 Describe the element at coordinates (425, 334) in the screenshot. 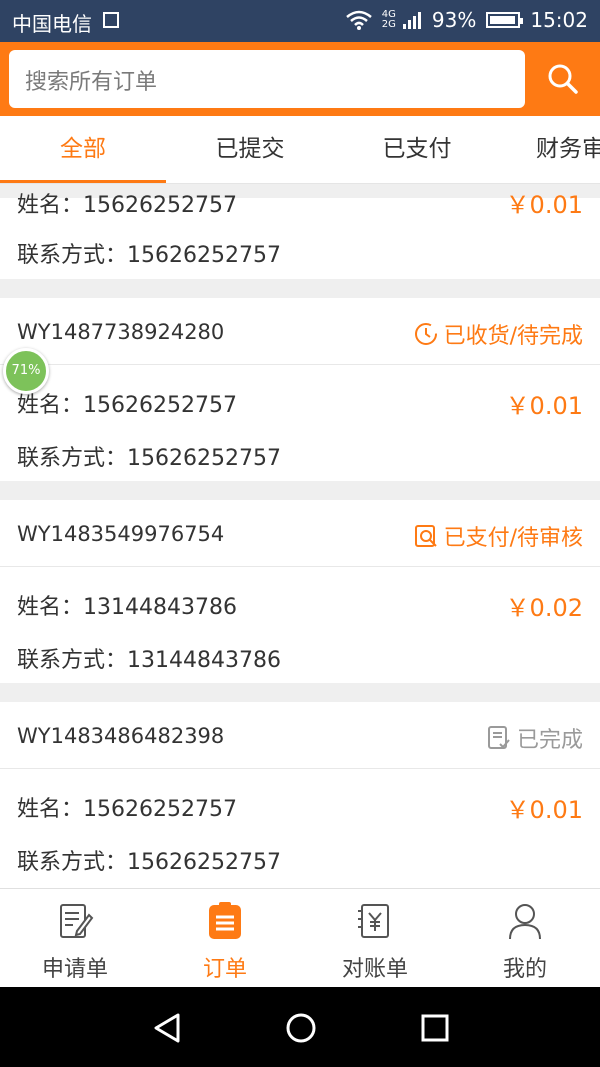

I see `clock-icon` at that location.